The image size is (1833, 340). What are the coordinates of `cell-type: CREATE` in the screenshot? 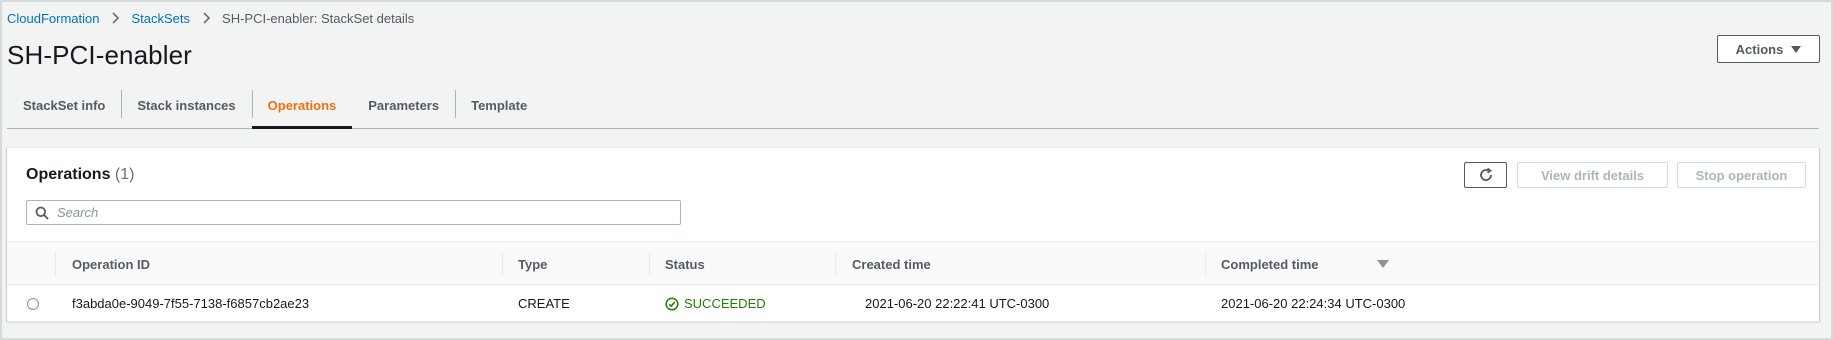 It's located at (544, 303).